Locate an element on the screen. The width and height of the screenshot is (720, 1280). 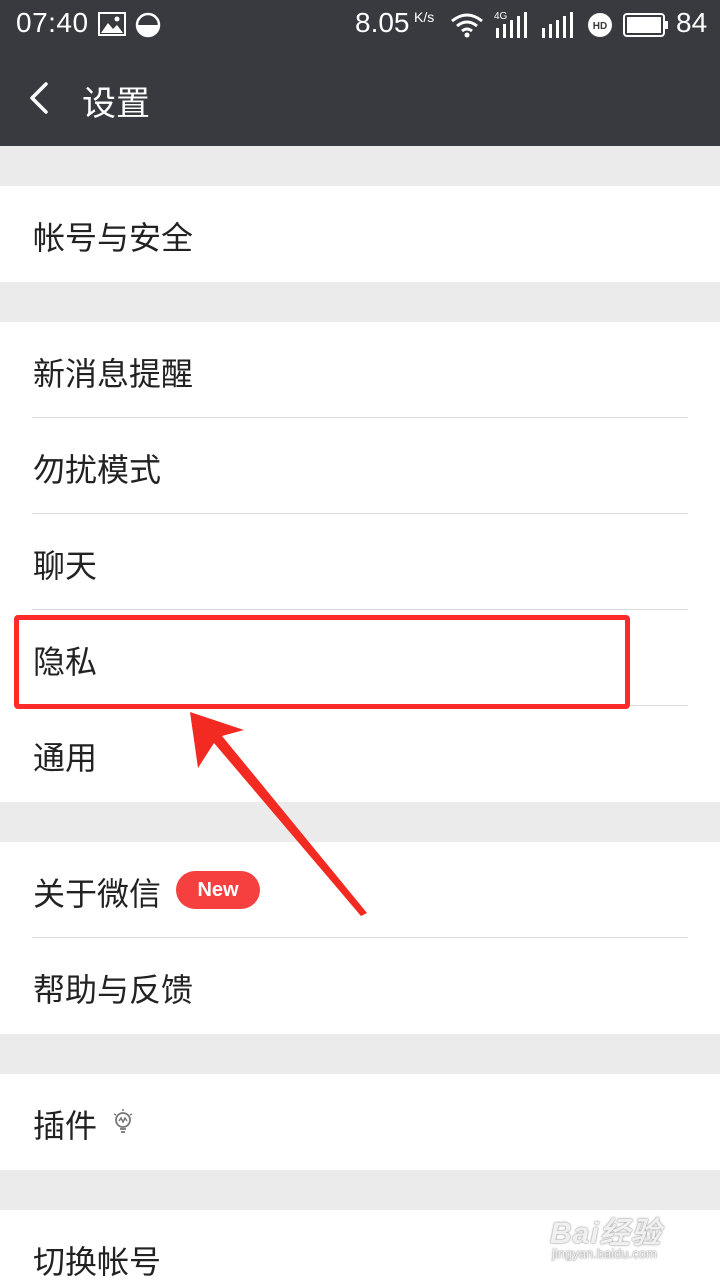
cellular-signal-icon: 4G is located at coordinates (512, 27).